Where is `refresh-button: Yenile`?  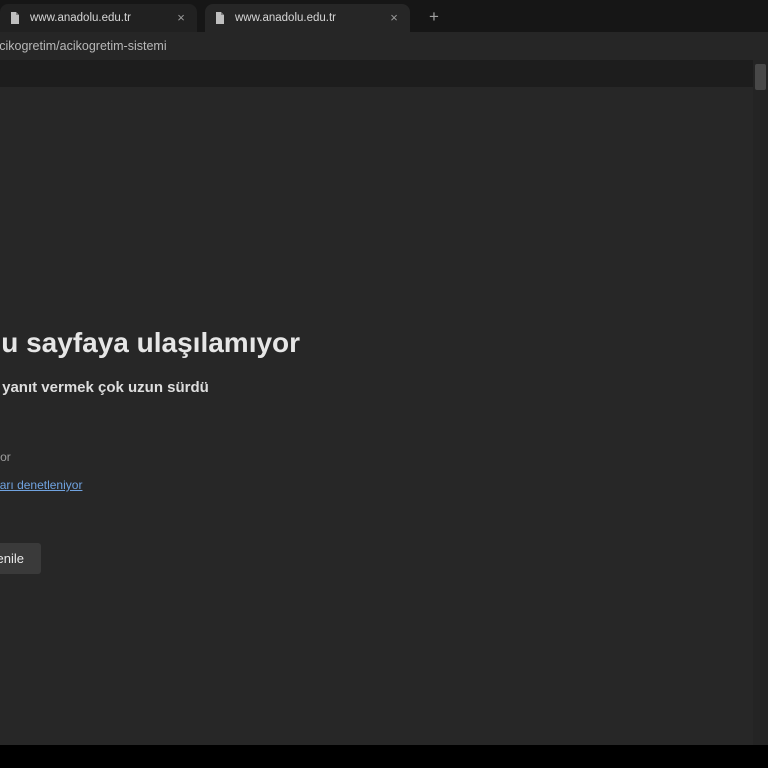 refresh-button: Yenile is located at coordinates (20, 558).